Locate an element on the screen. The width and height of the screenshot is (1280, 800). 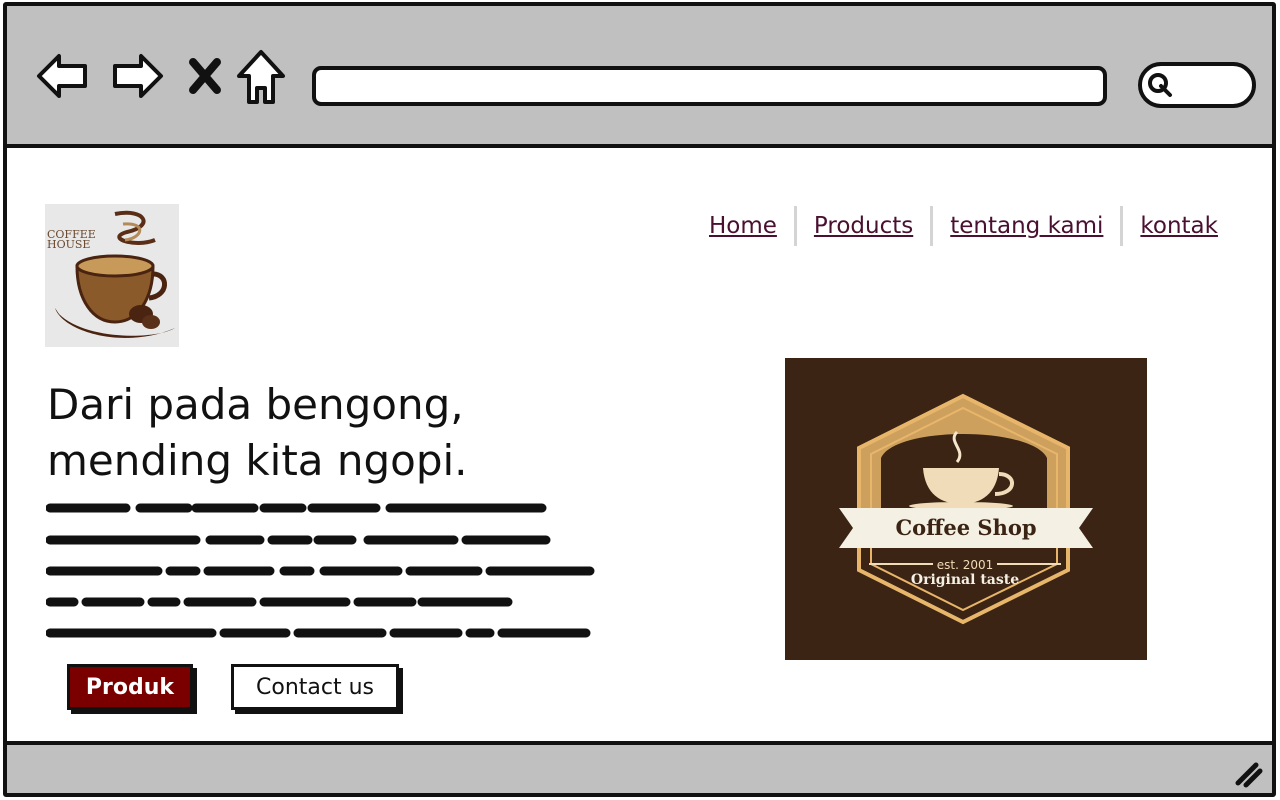
home-icon is located at coordinates (261, 76).